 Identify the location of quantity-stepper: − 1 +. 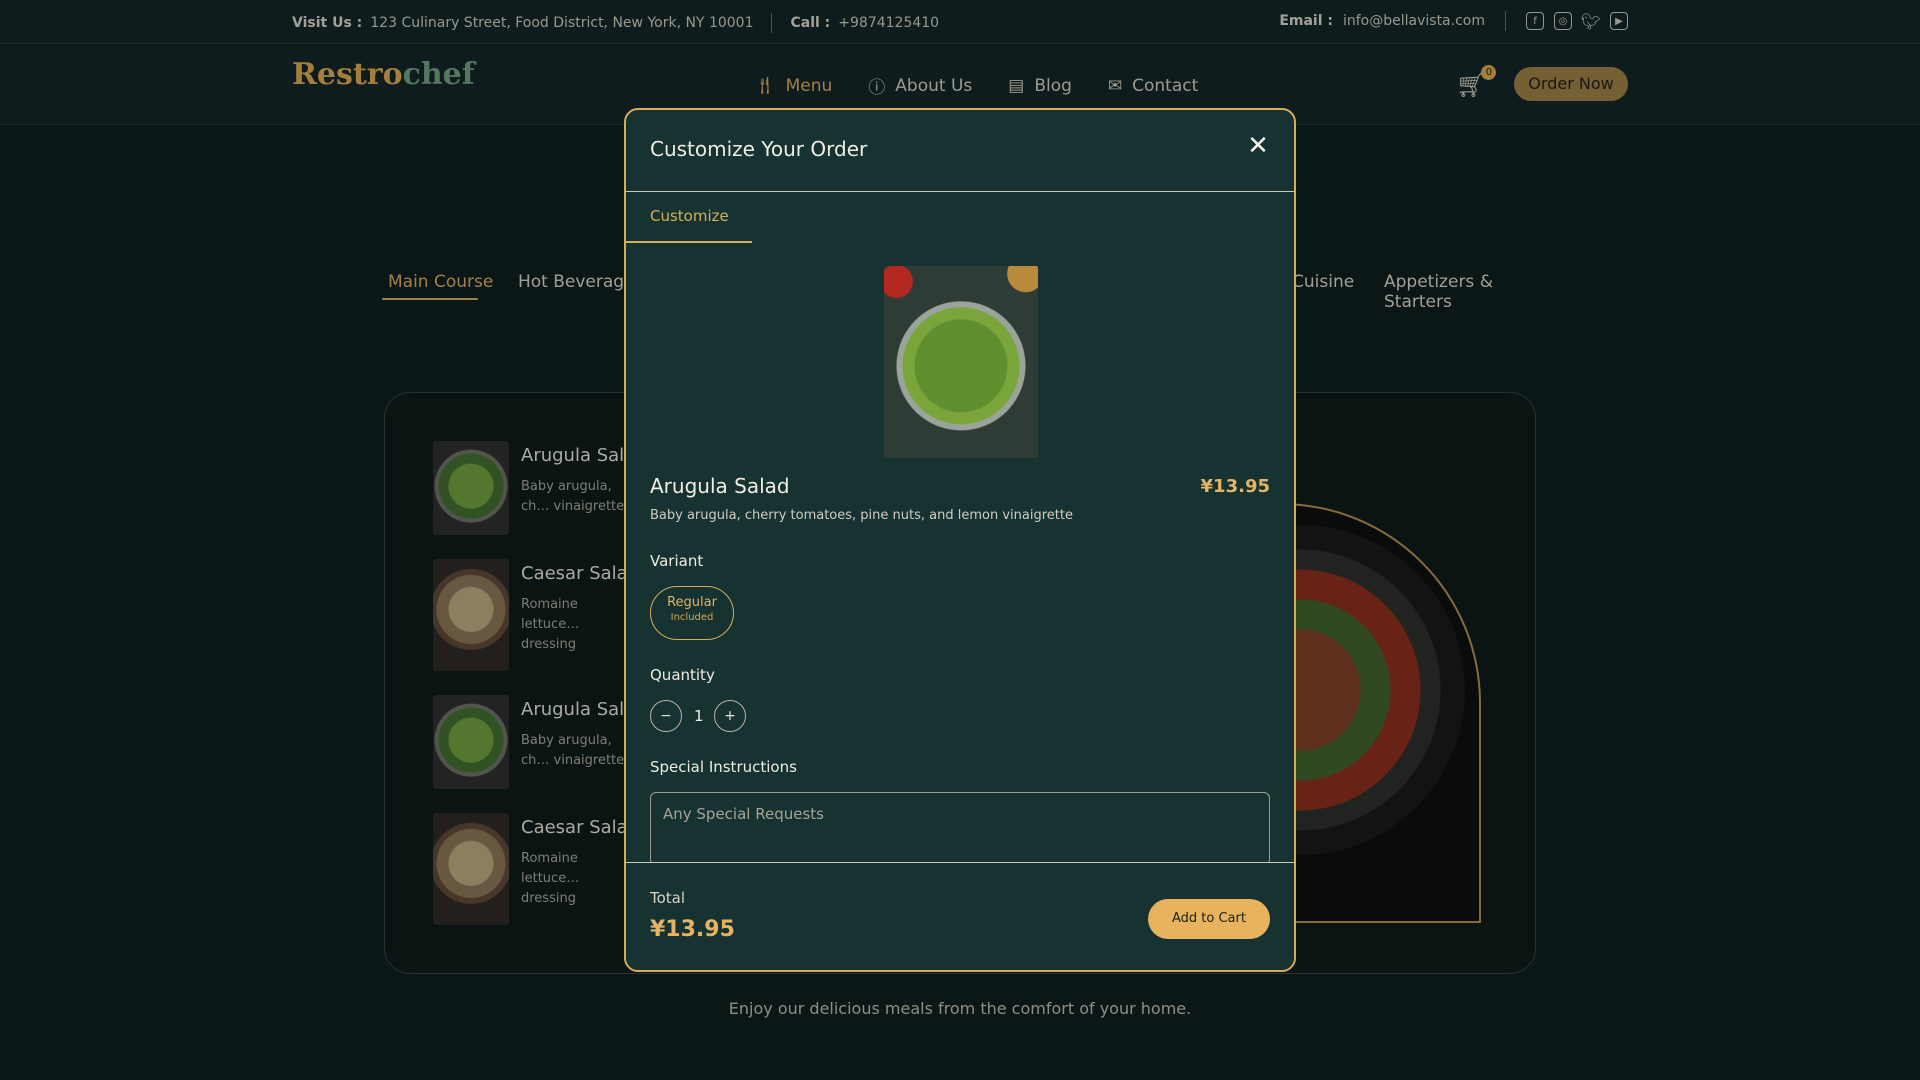
(698, 716).